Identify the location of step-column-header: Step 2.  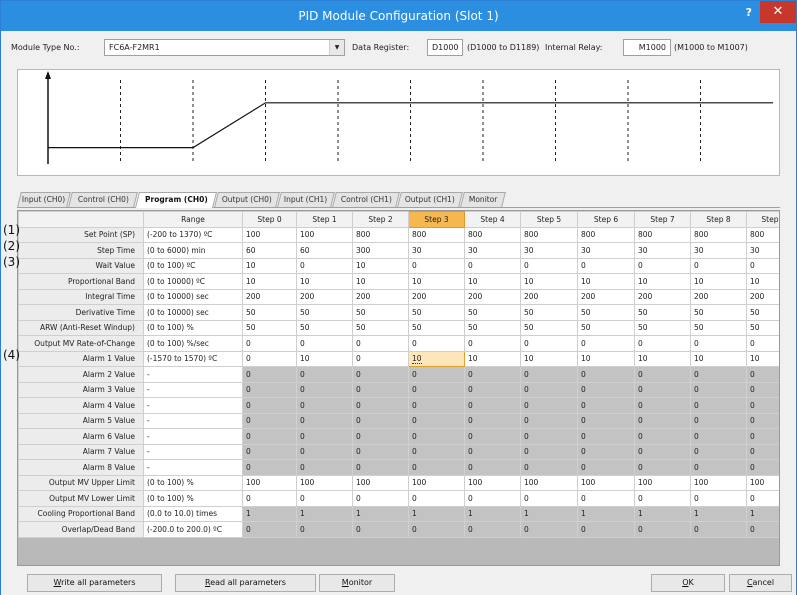
(380, 219).